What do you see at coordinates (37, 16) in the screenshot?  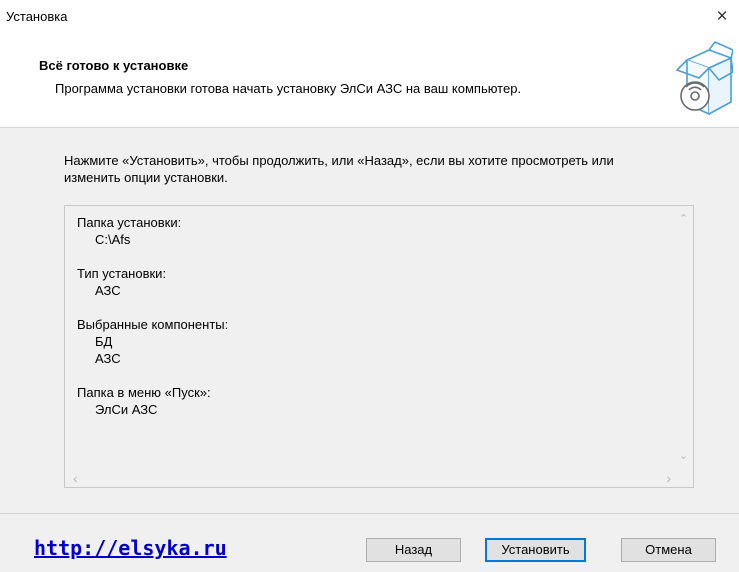 I see `window-title: Установка` at bounding box center [37, 16].